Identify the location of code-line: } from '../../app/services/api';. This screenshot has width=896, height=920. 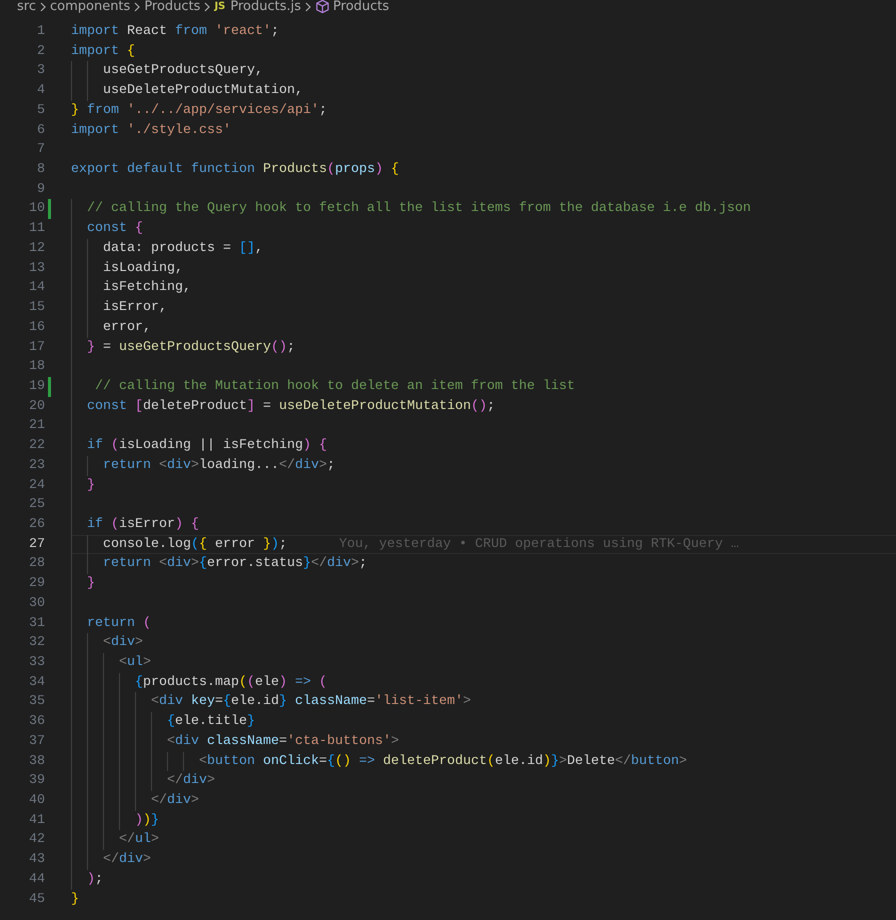
(199, 111).